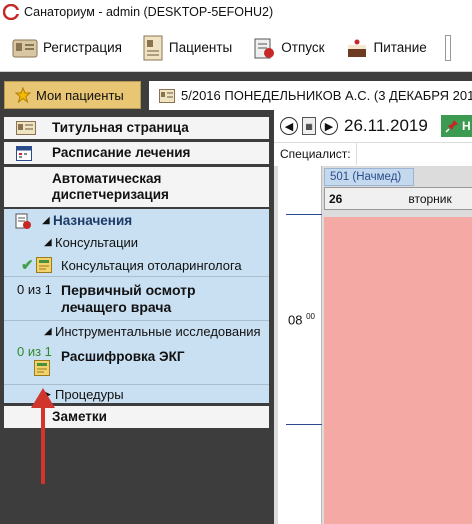  What do you see at coordinates (128, 298) in the screenshot?
I see `first-exam-label: Первичный осмотр лечащего врача` at bounding box center [128, 298].